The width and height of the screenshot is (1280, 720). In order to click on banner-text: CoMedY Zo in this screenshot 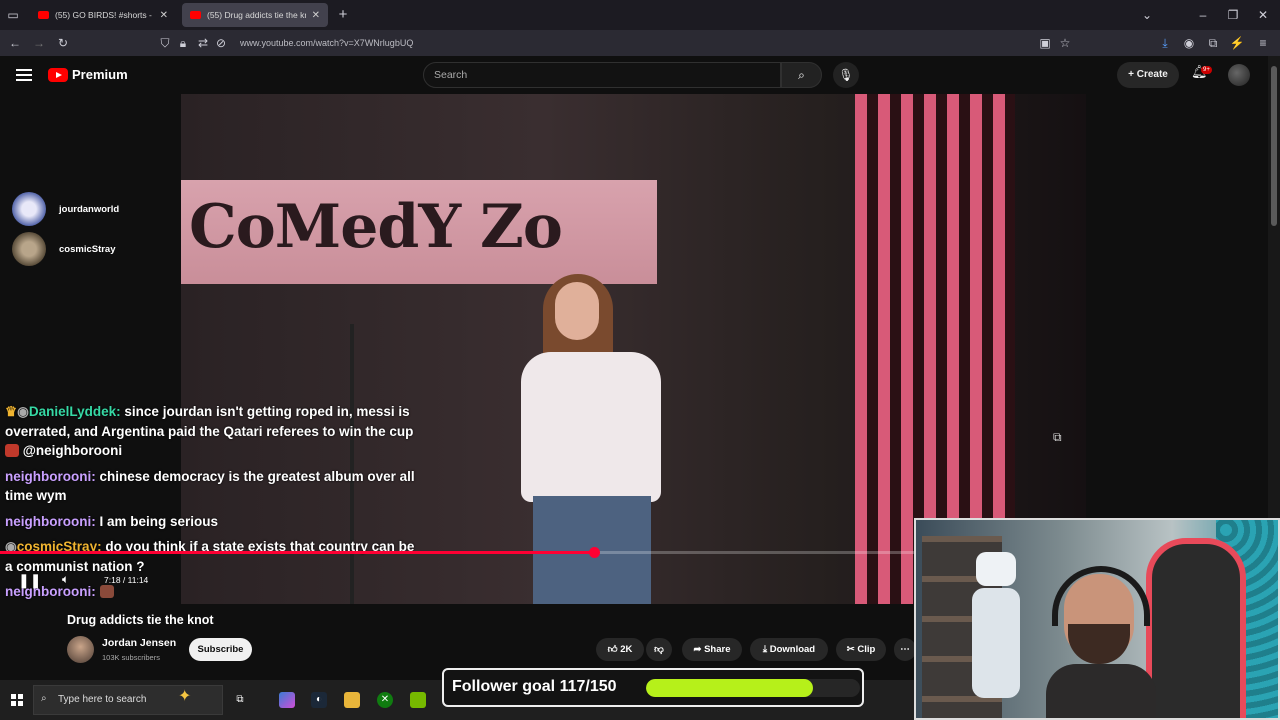, I will do `click(376, 227)`.